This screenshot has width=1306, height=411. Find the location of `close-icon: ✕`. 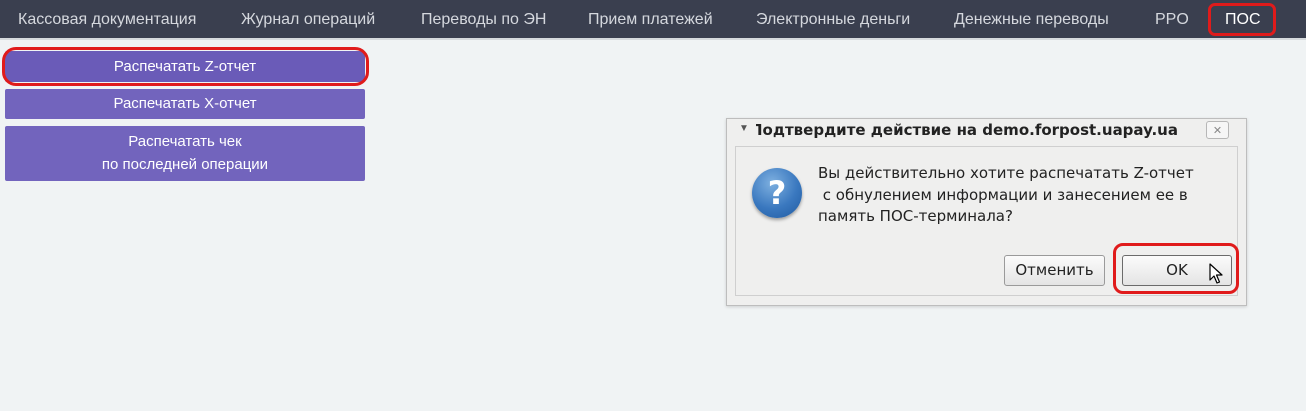

close-icon: ✕ is located at coordinates (1217, 130).